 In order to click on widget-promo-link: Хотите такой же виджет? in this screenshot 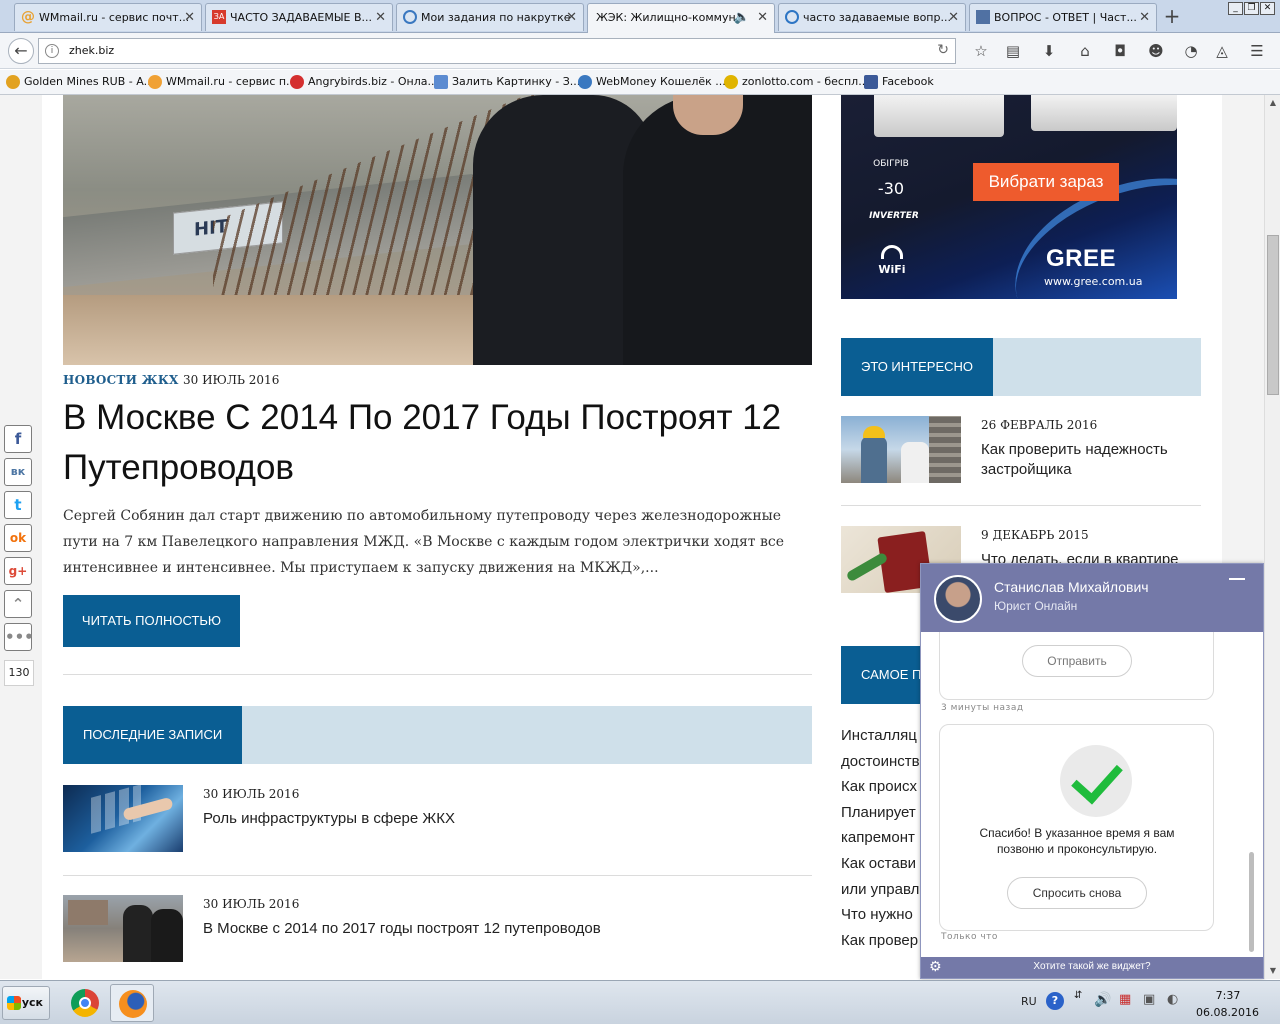, I will do `click(1092, 966)`.